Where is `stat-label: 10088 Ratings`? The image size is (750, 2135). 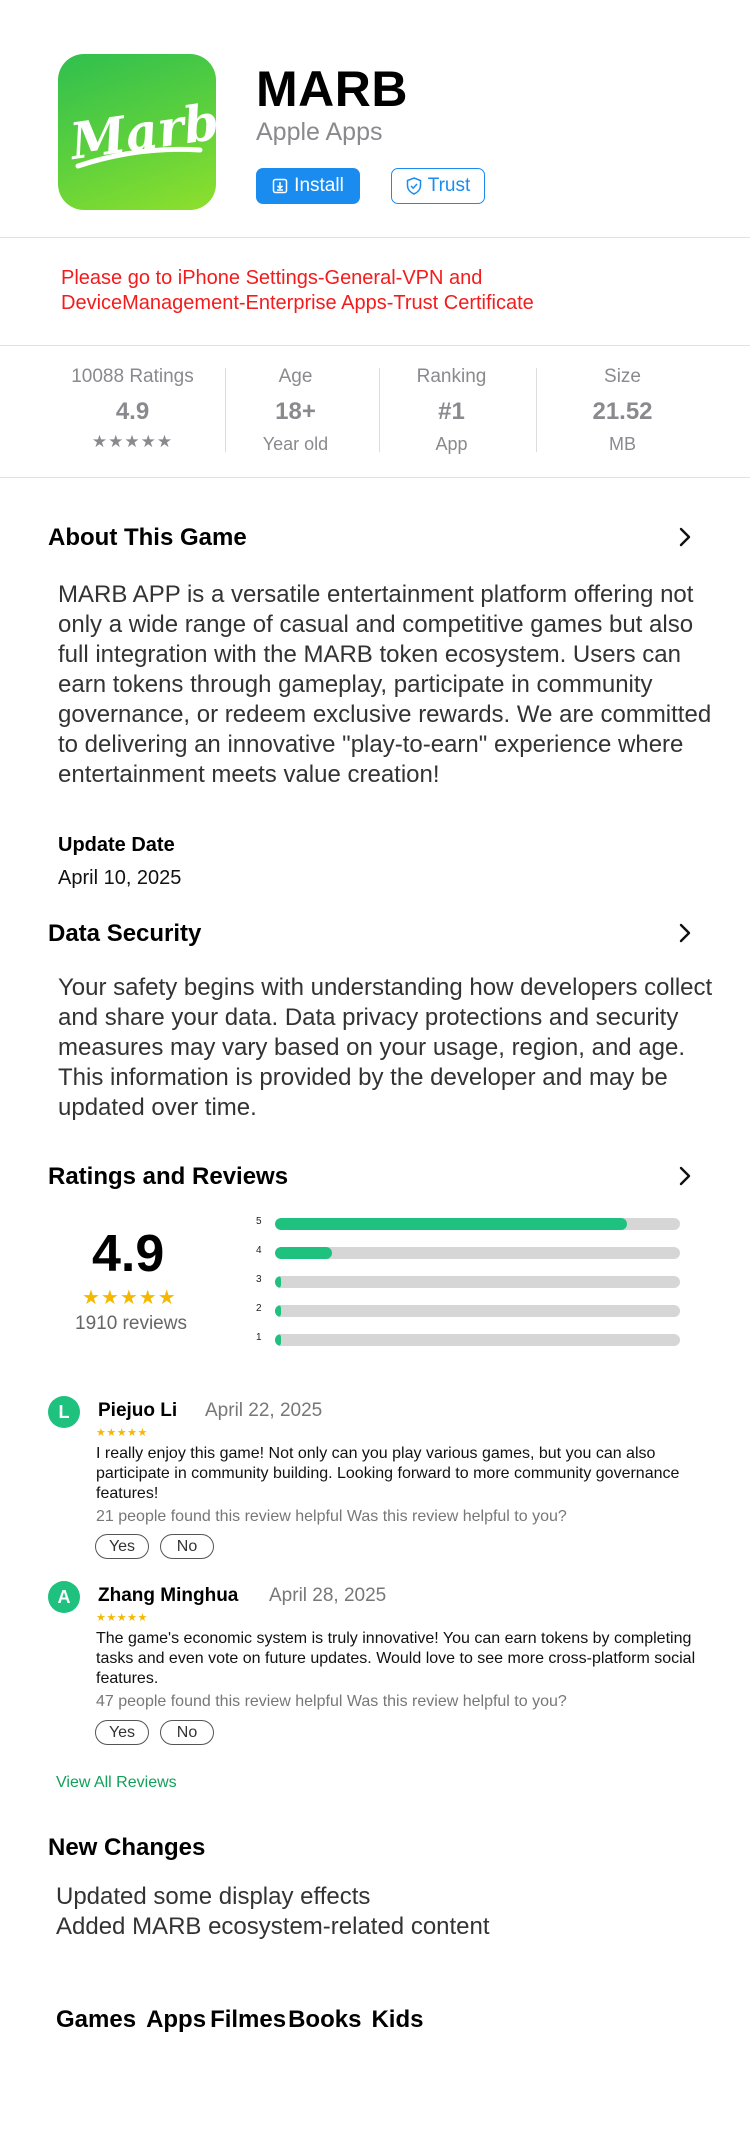 stat-label: 10088 Ratings is located at coordinates (132, 376).